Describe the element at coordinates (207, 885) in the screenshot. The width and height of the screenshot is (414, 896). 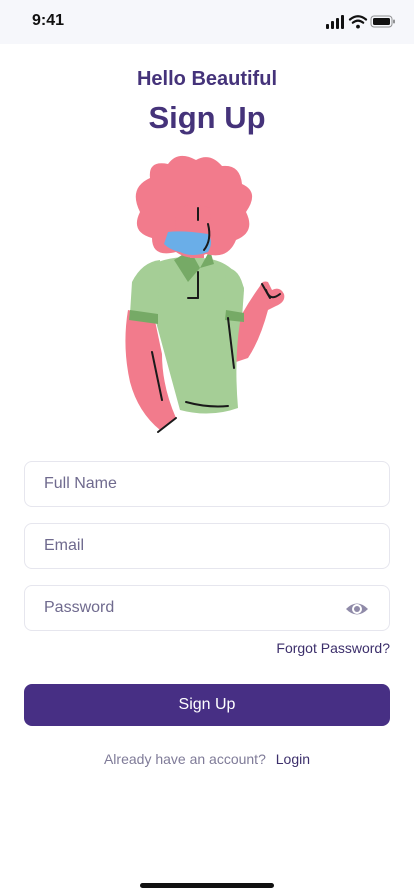
I see `home-indicator` at that location.